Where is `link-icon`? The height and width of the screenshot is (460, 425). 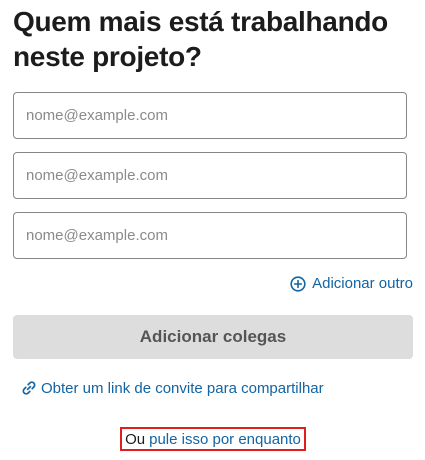
link-icon is located at coordinates (29, 388).